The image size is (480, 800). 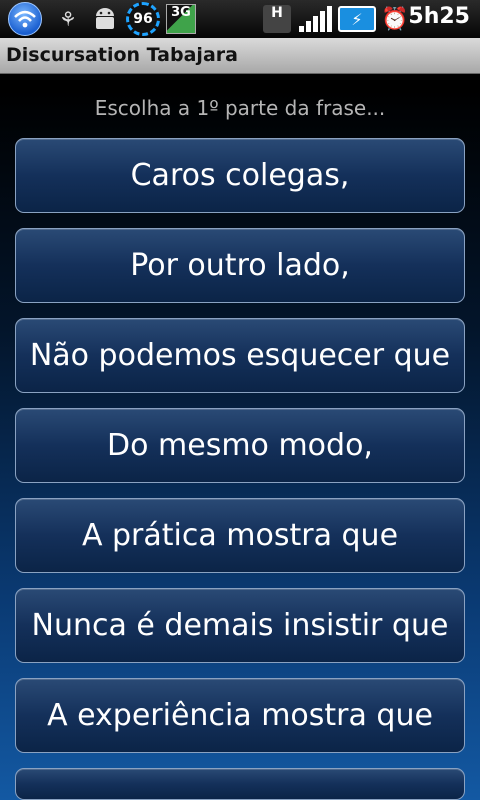 What do you see at coordinates (240, 175) in the screenshot?
I see `phrase-option-button: Caros colegas,` at bounding box center [240, 175].